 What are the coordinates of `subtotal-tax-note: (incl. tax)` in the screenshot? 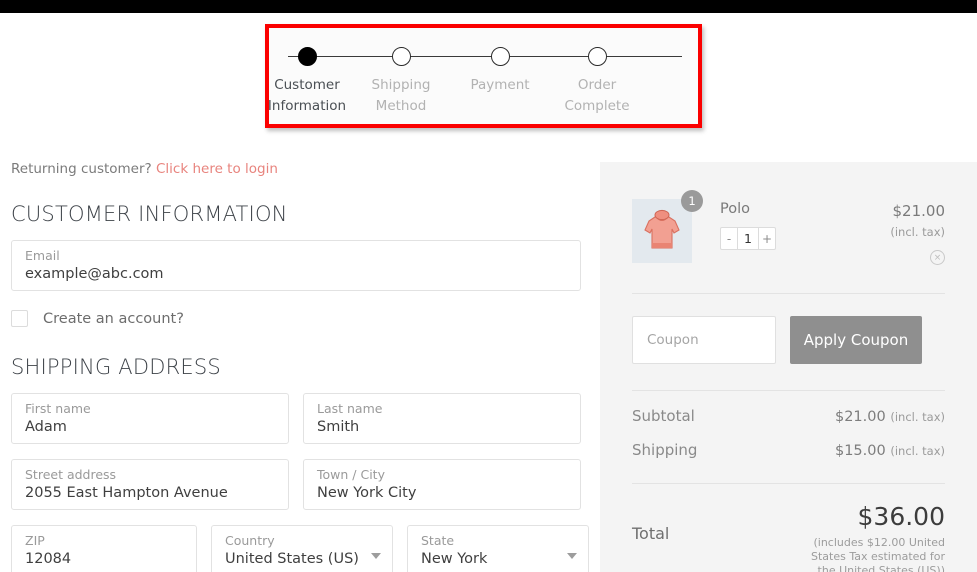 It's located at (917, 417).